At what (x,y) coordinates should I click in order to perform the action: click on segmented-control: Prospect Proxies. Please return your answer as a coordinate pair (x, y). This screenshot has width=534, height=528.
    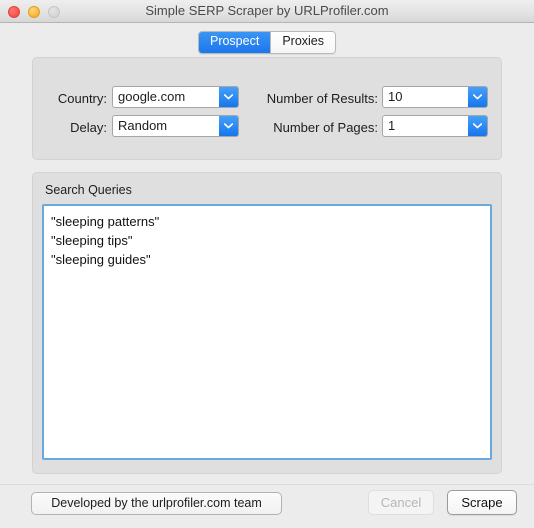
    Looking at the image, I should click on (267, 42).